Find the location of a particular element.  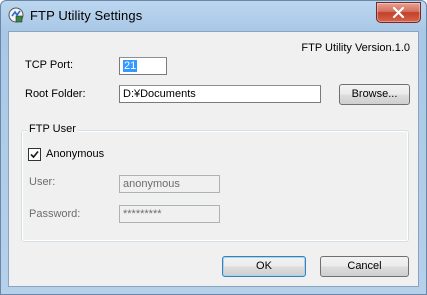

ok-button: OK is located at coordinates (264, 266).